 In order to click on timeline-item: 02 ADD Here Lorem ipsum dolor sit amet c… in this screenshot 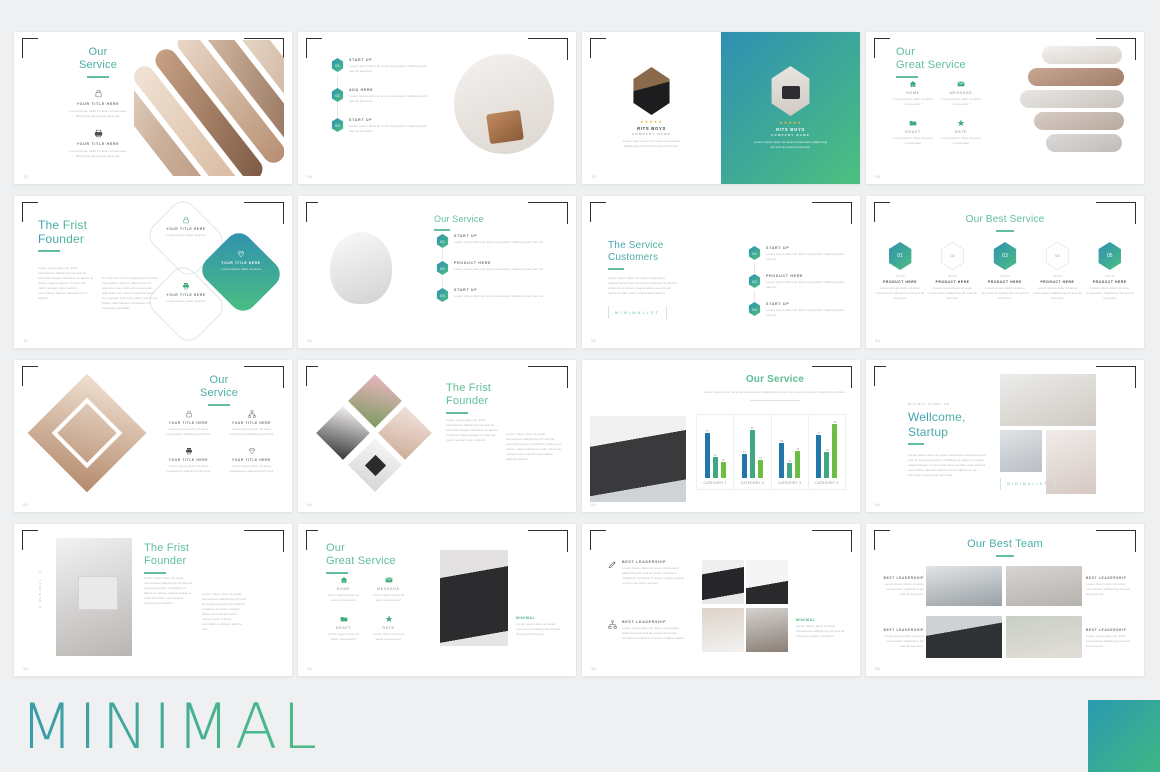, I will do `click(381, 96)`.